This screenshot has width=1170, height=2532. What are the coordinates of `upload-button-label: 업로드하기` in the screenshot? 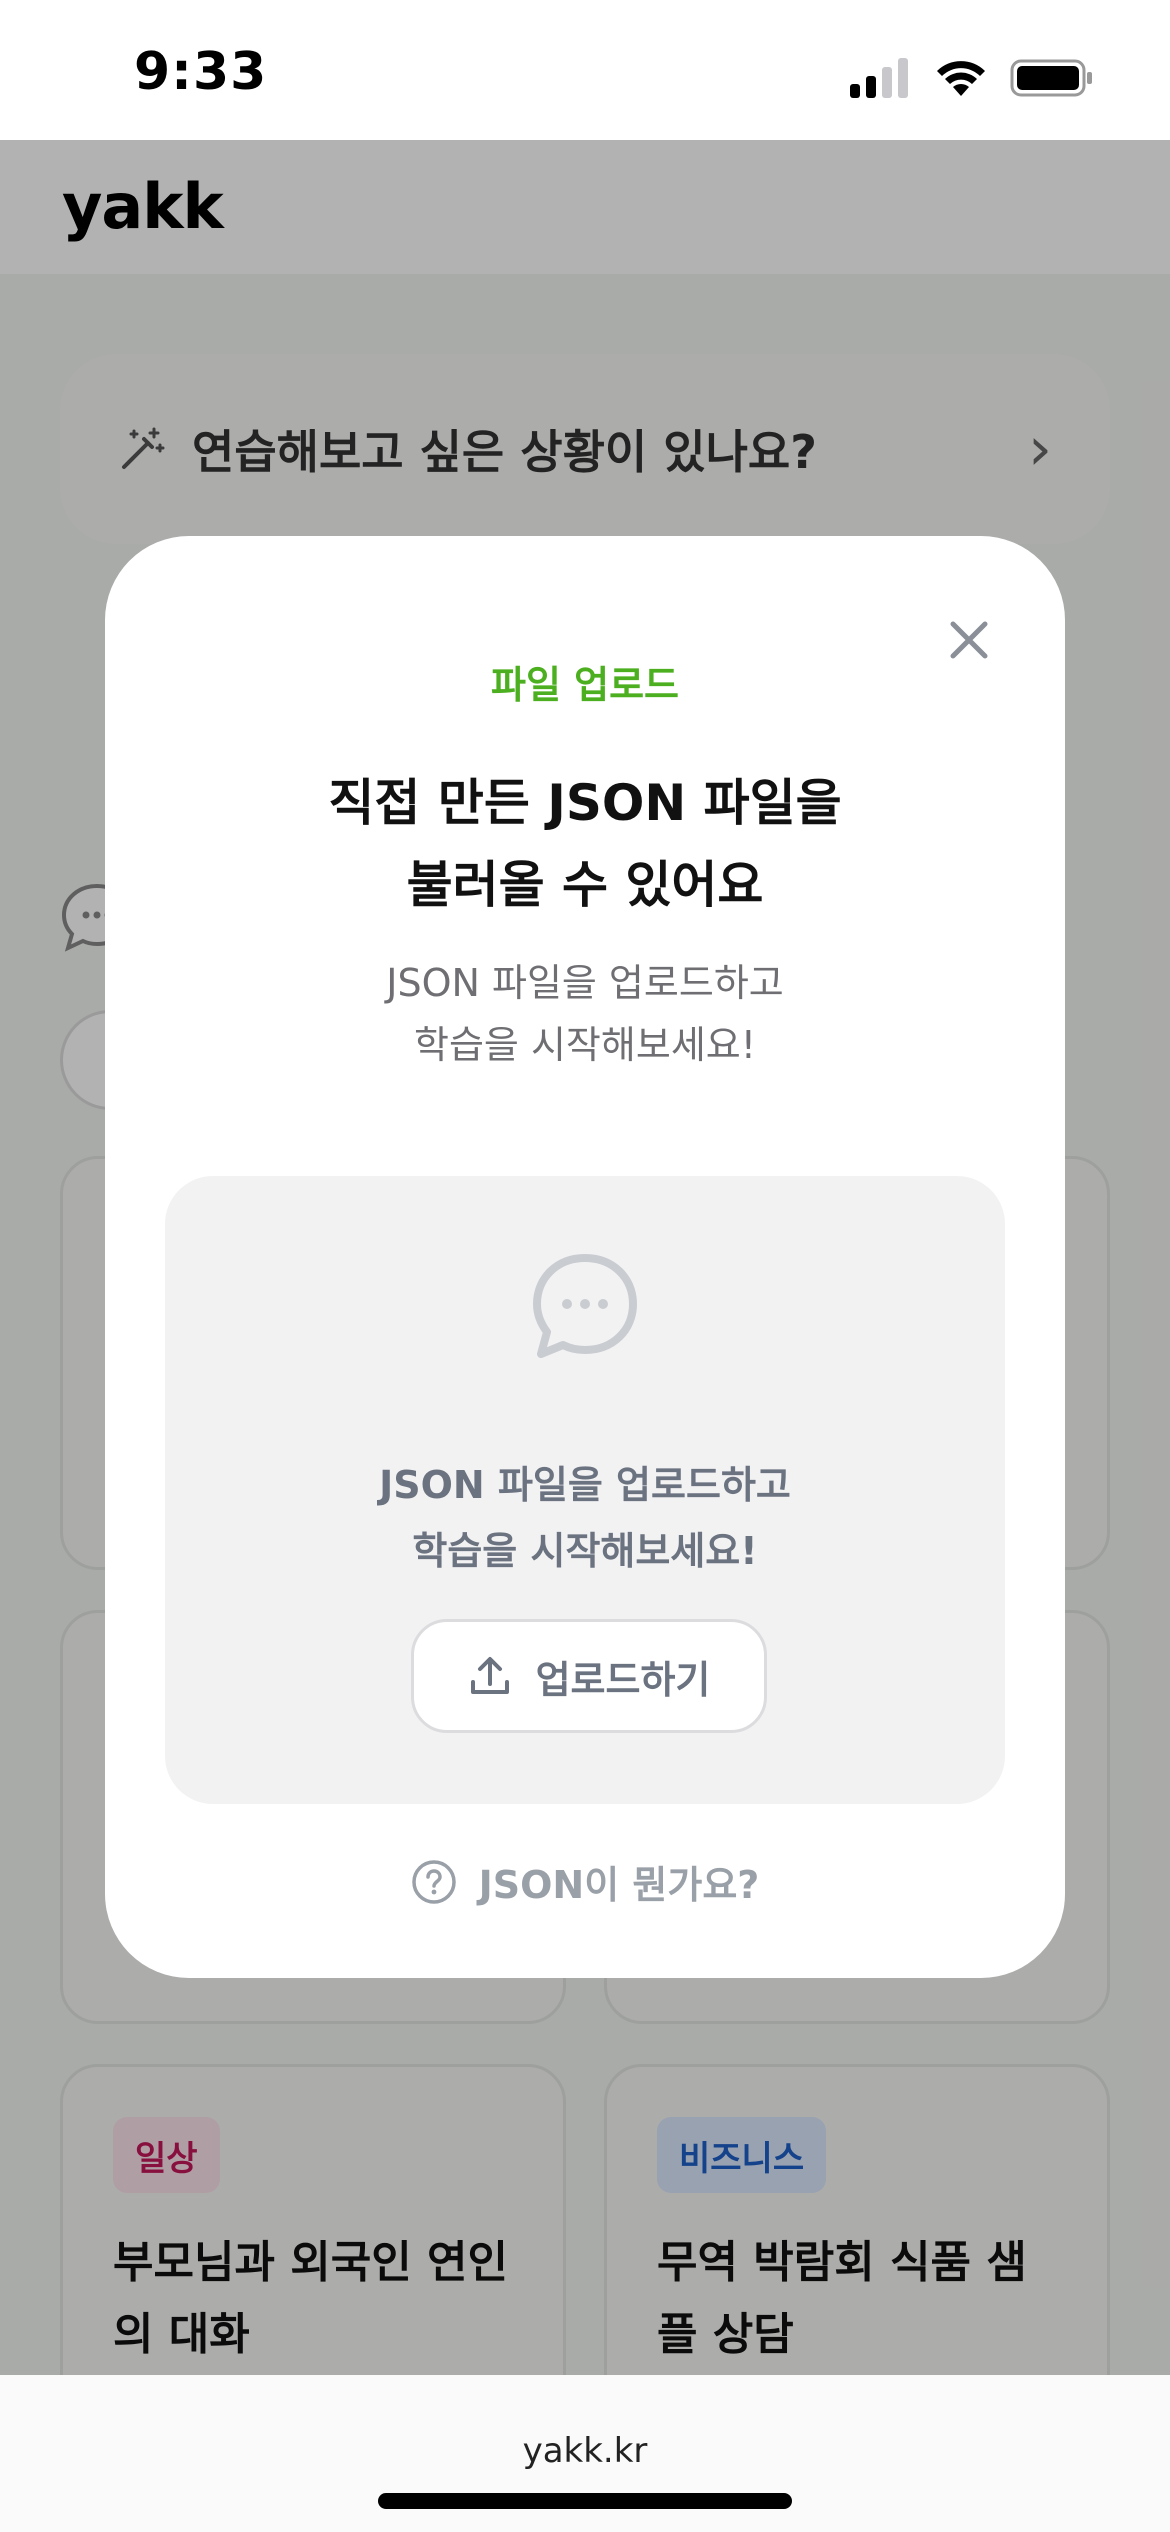 It's located at (623, 1679).